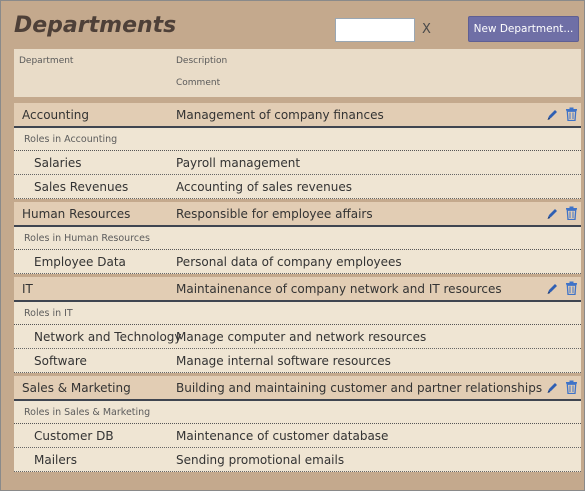 This screenshot has height=491, width=585. I want to click on role-row: Salaries Payroll management, so click(297, 163).